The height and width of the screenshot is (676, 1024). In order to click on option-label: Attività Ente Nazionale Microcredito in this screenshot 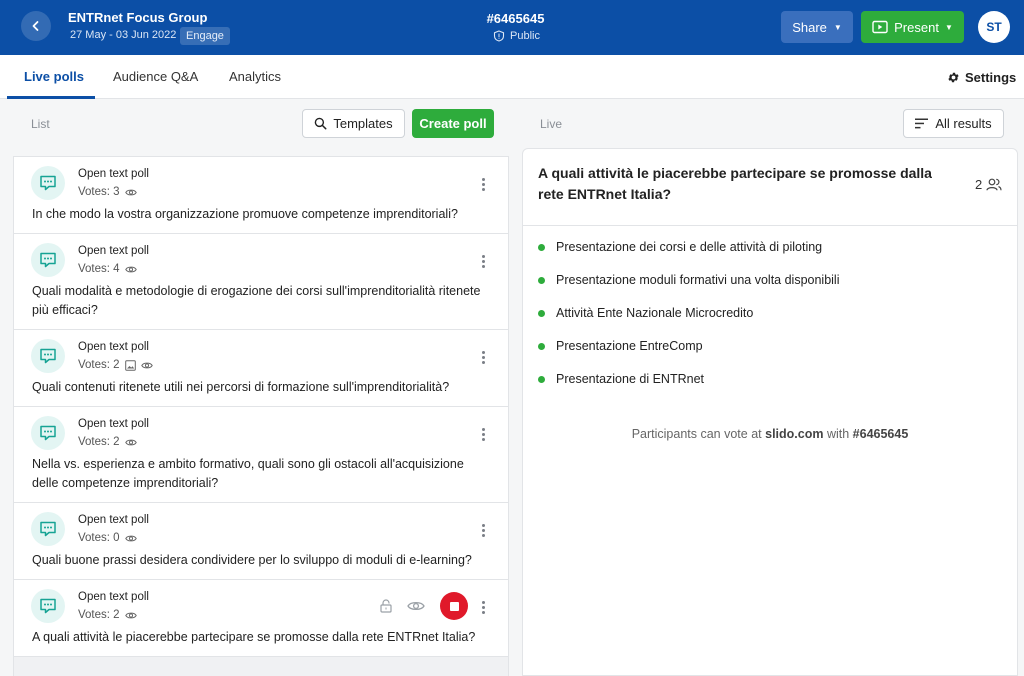, I will do `click(655, 313)`.